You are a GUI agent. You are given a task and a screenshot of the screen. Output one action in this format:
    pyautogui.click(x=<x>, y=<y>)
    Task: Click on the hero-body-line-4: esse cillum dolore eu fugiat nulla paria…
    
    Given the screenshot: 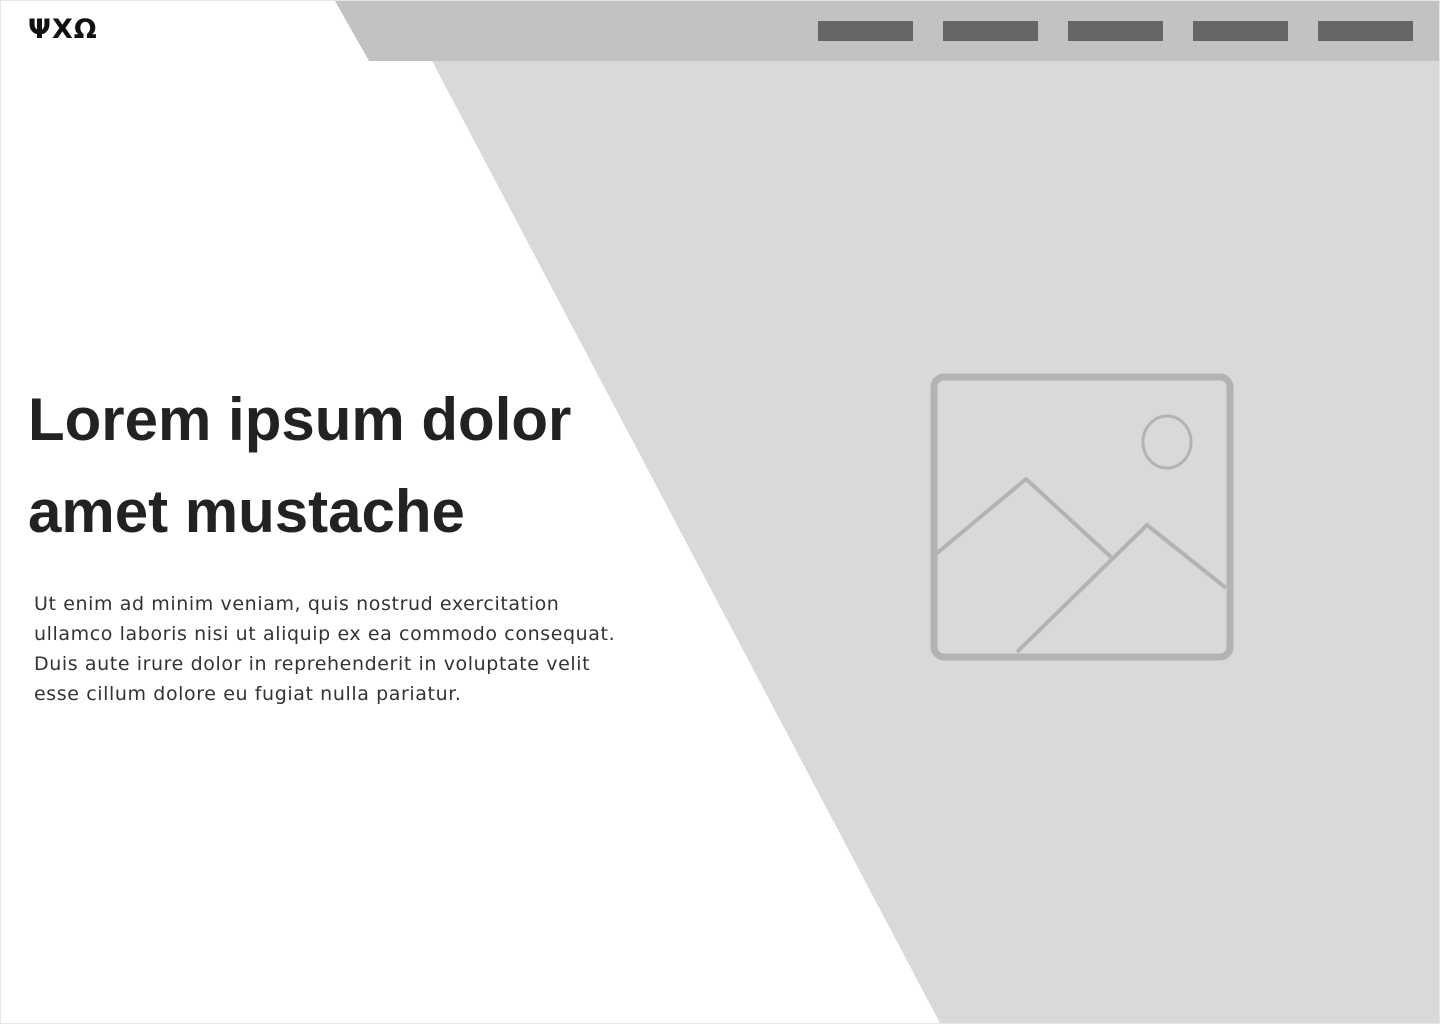 What is the action you would take?
    pyautogui.click(x=248, y=694)
    